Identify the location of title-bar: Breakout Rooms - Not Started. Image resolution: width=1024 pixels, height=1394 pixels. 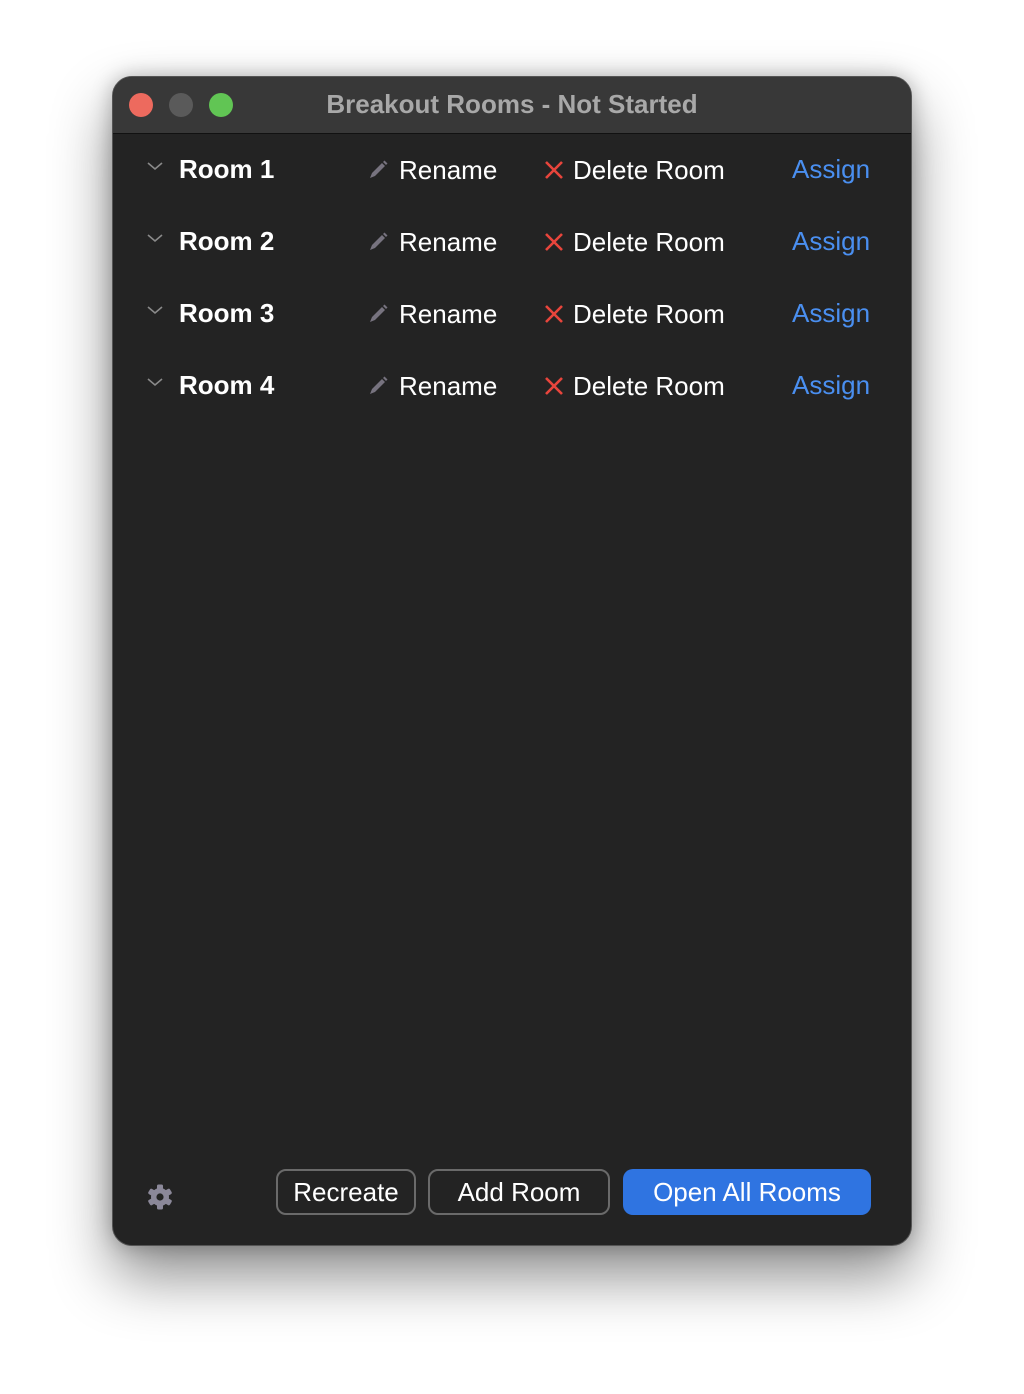
(512, 105).